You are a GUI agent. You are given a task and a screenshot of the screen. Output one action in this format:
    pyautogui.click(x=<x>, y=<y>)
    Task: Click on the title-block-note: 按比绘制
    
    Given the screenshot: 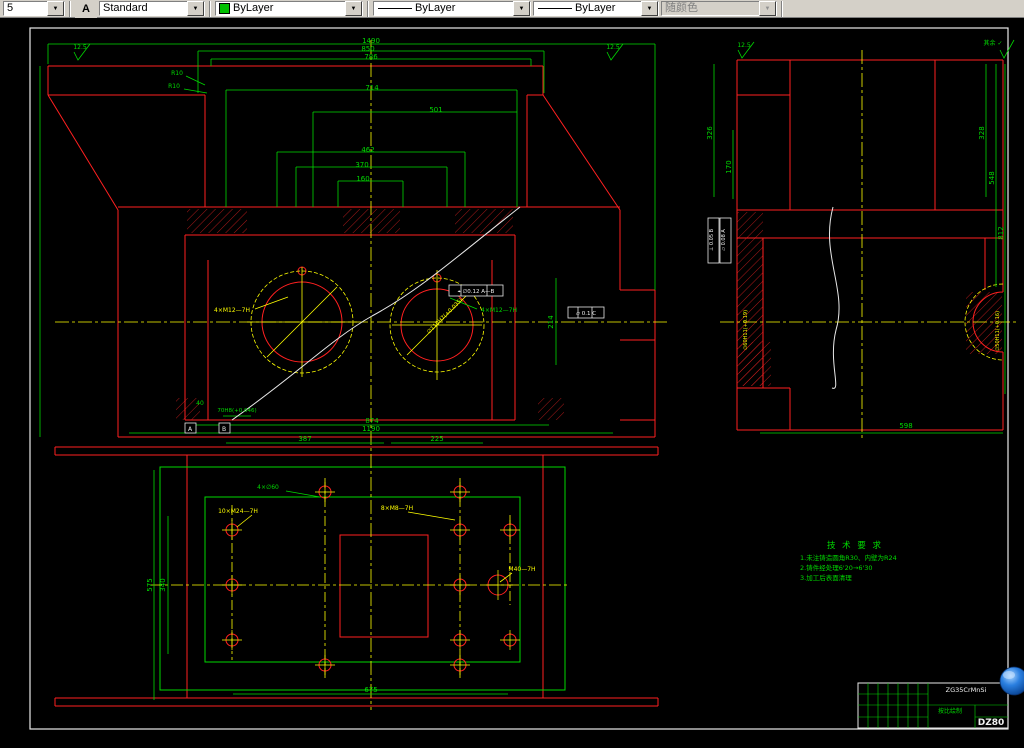 What is the action you would take?
    pyautogui.click(x=950, y=711)
    